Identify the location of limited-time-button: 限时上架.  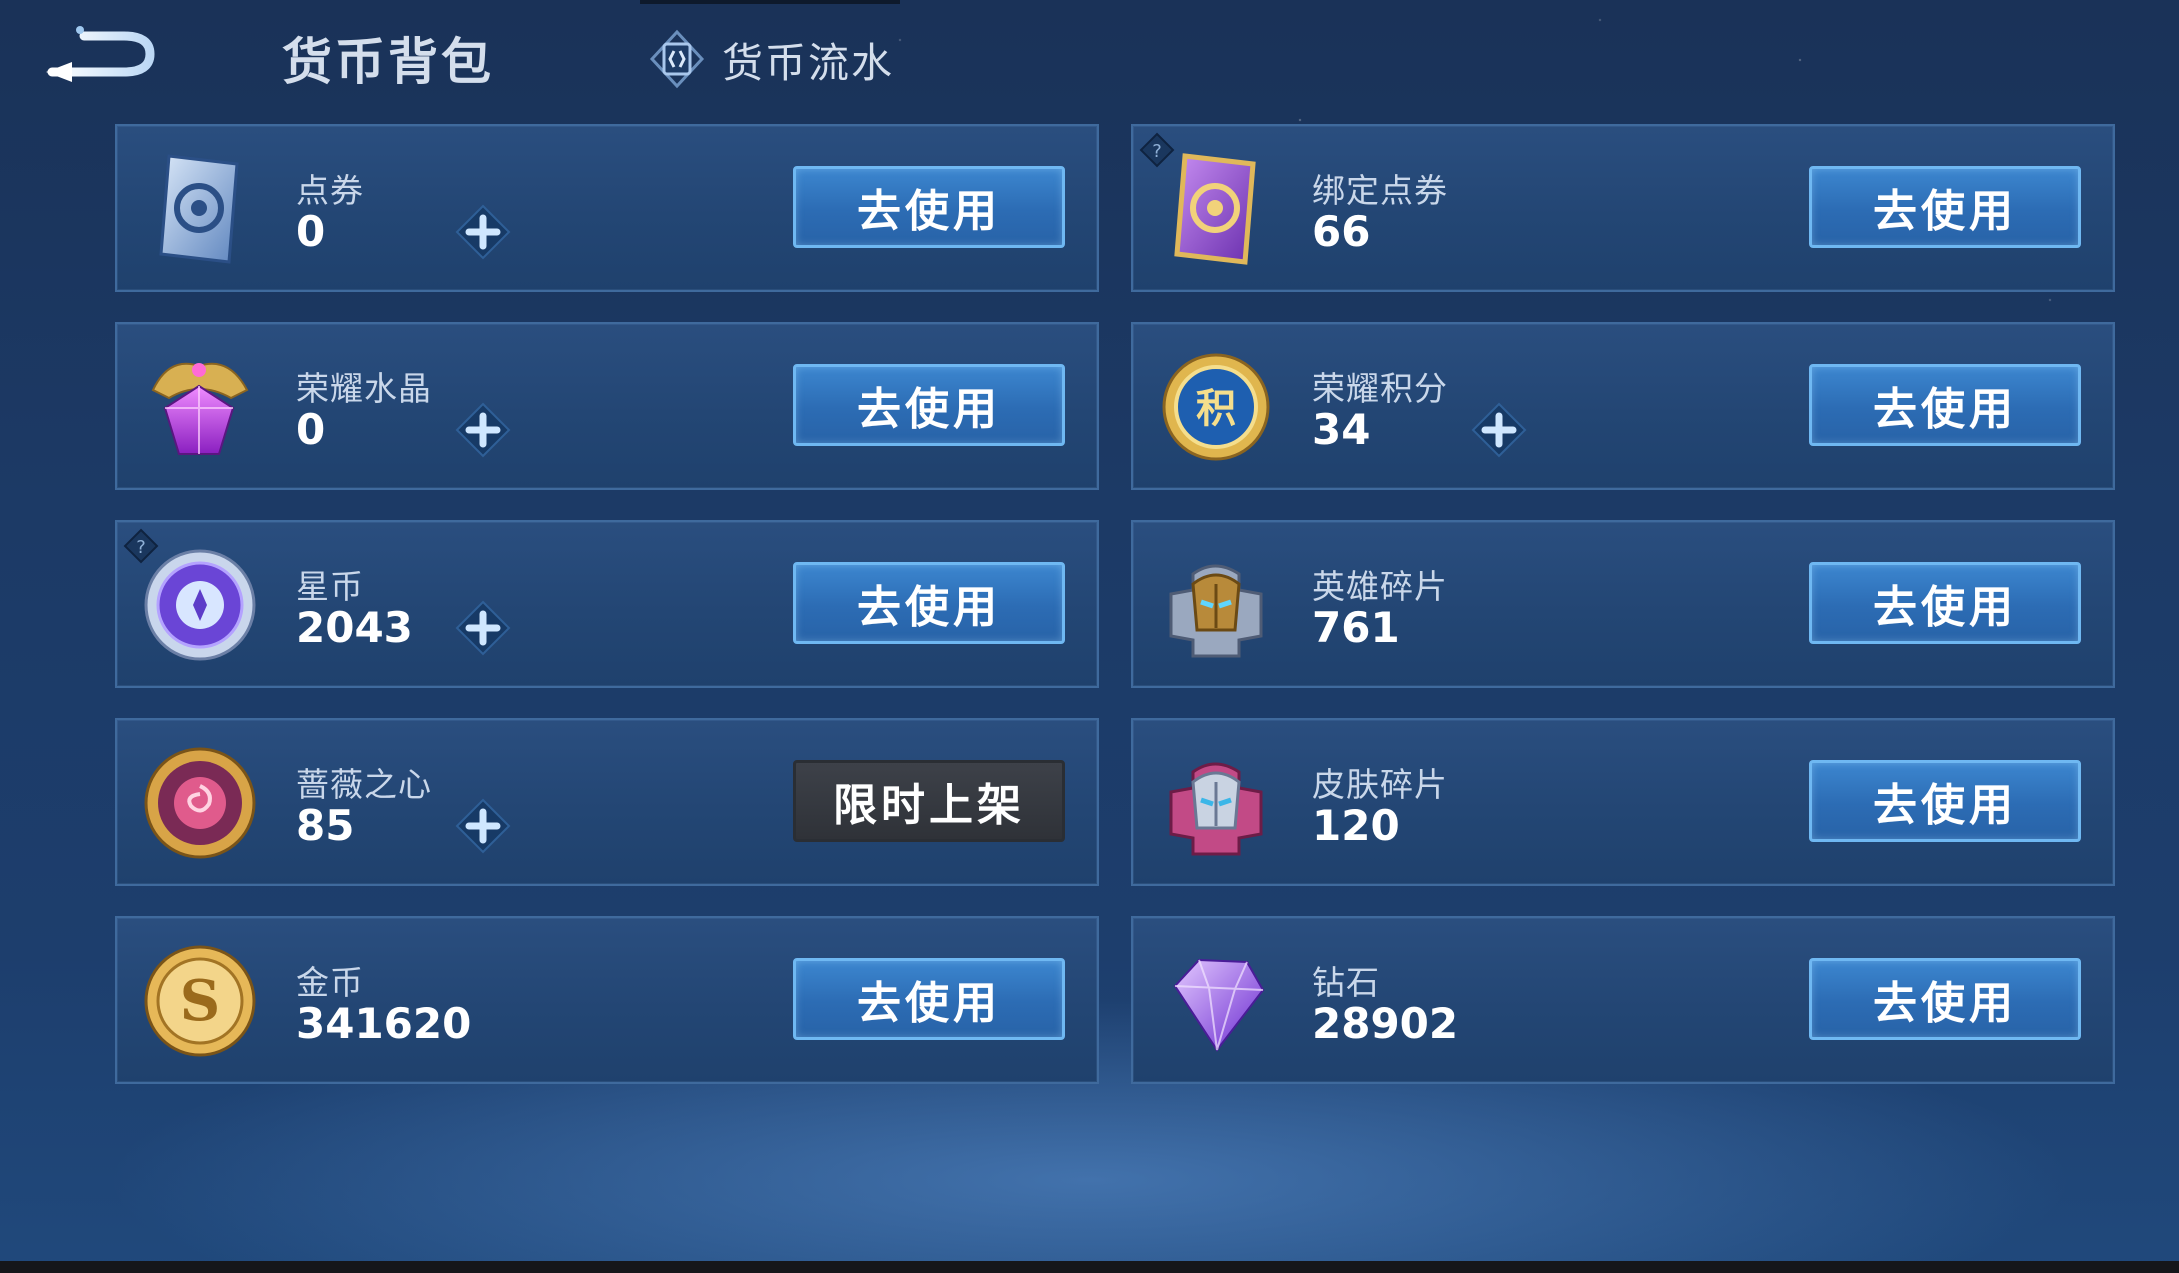
(929, 801).